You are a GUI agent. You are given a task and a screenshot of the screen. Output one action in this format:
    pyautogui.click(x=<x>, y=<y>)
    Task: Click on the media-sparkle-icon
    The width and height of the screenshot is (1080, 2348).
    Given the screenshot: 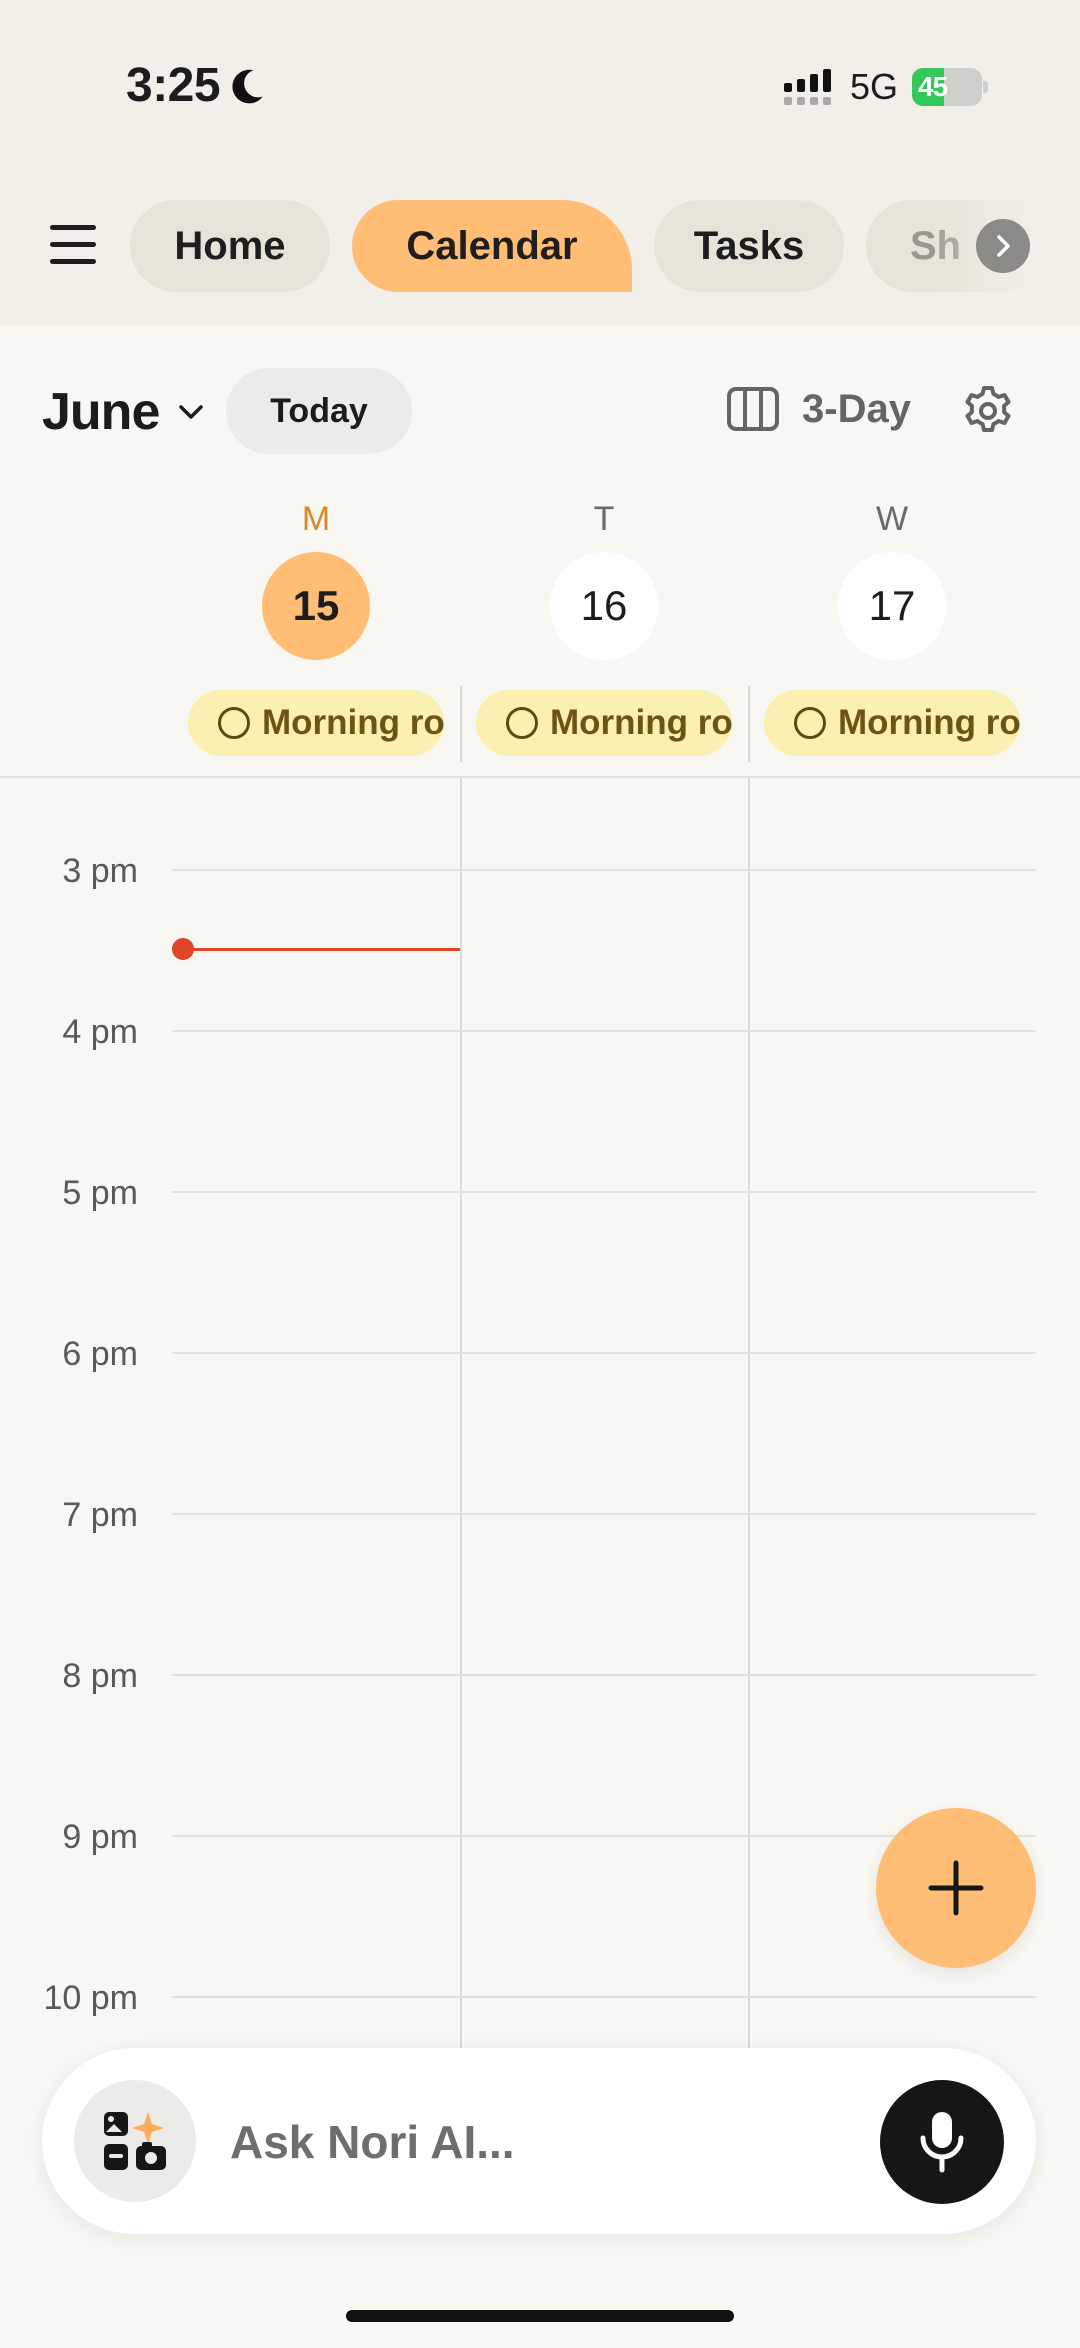 What is the action you would take?
    pyautogui.click(x=135, y=2141)
    